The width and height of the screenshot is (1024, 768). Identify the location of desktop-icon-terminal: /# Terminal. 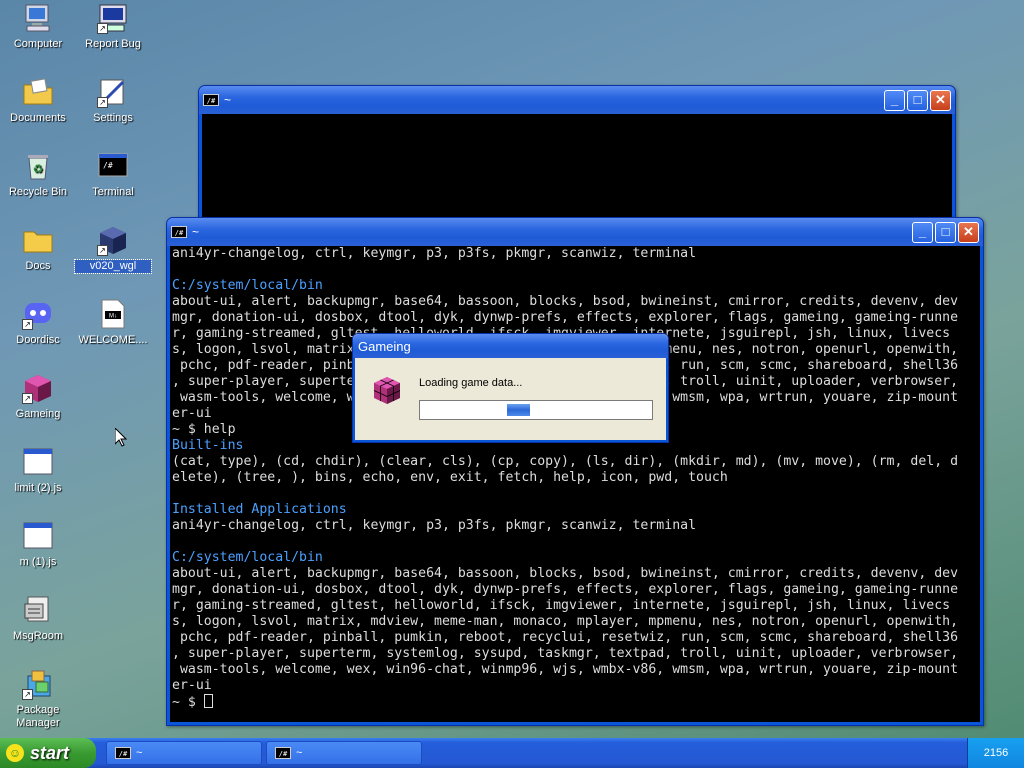
(113, 174).